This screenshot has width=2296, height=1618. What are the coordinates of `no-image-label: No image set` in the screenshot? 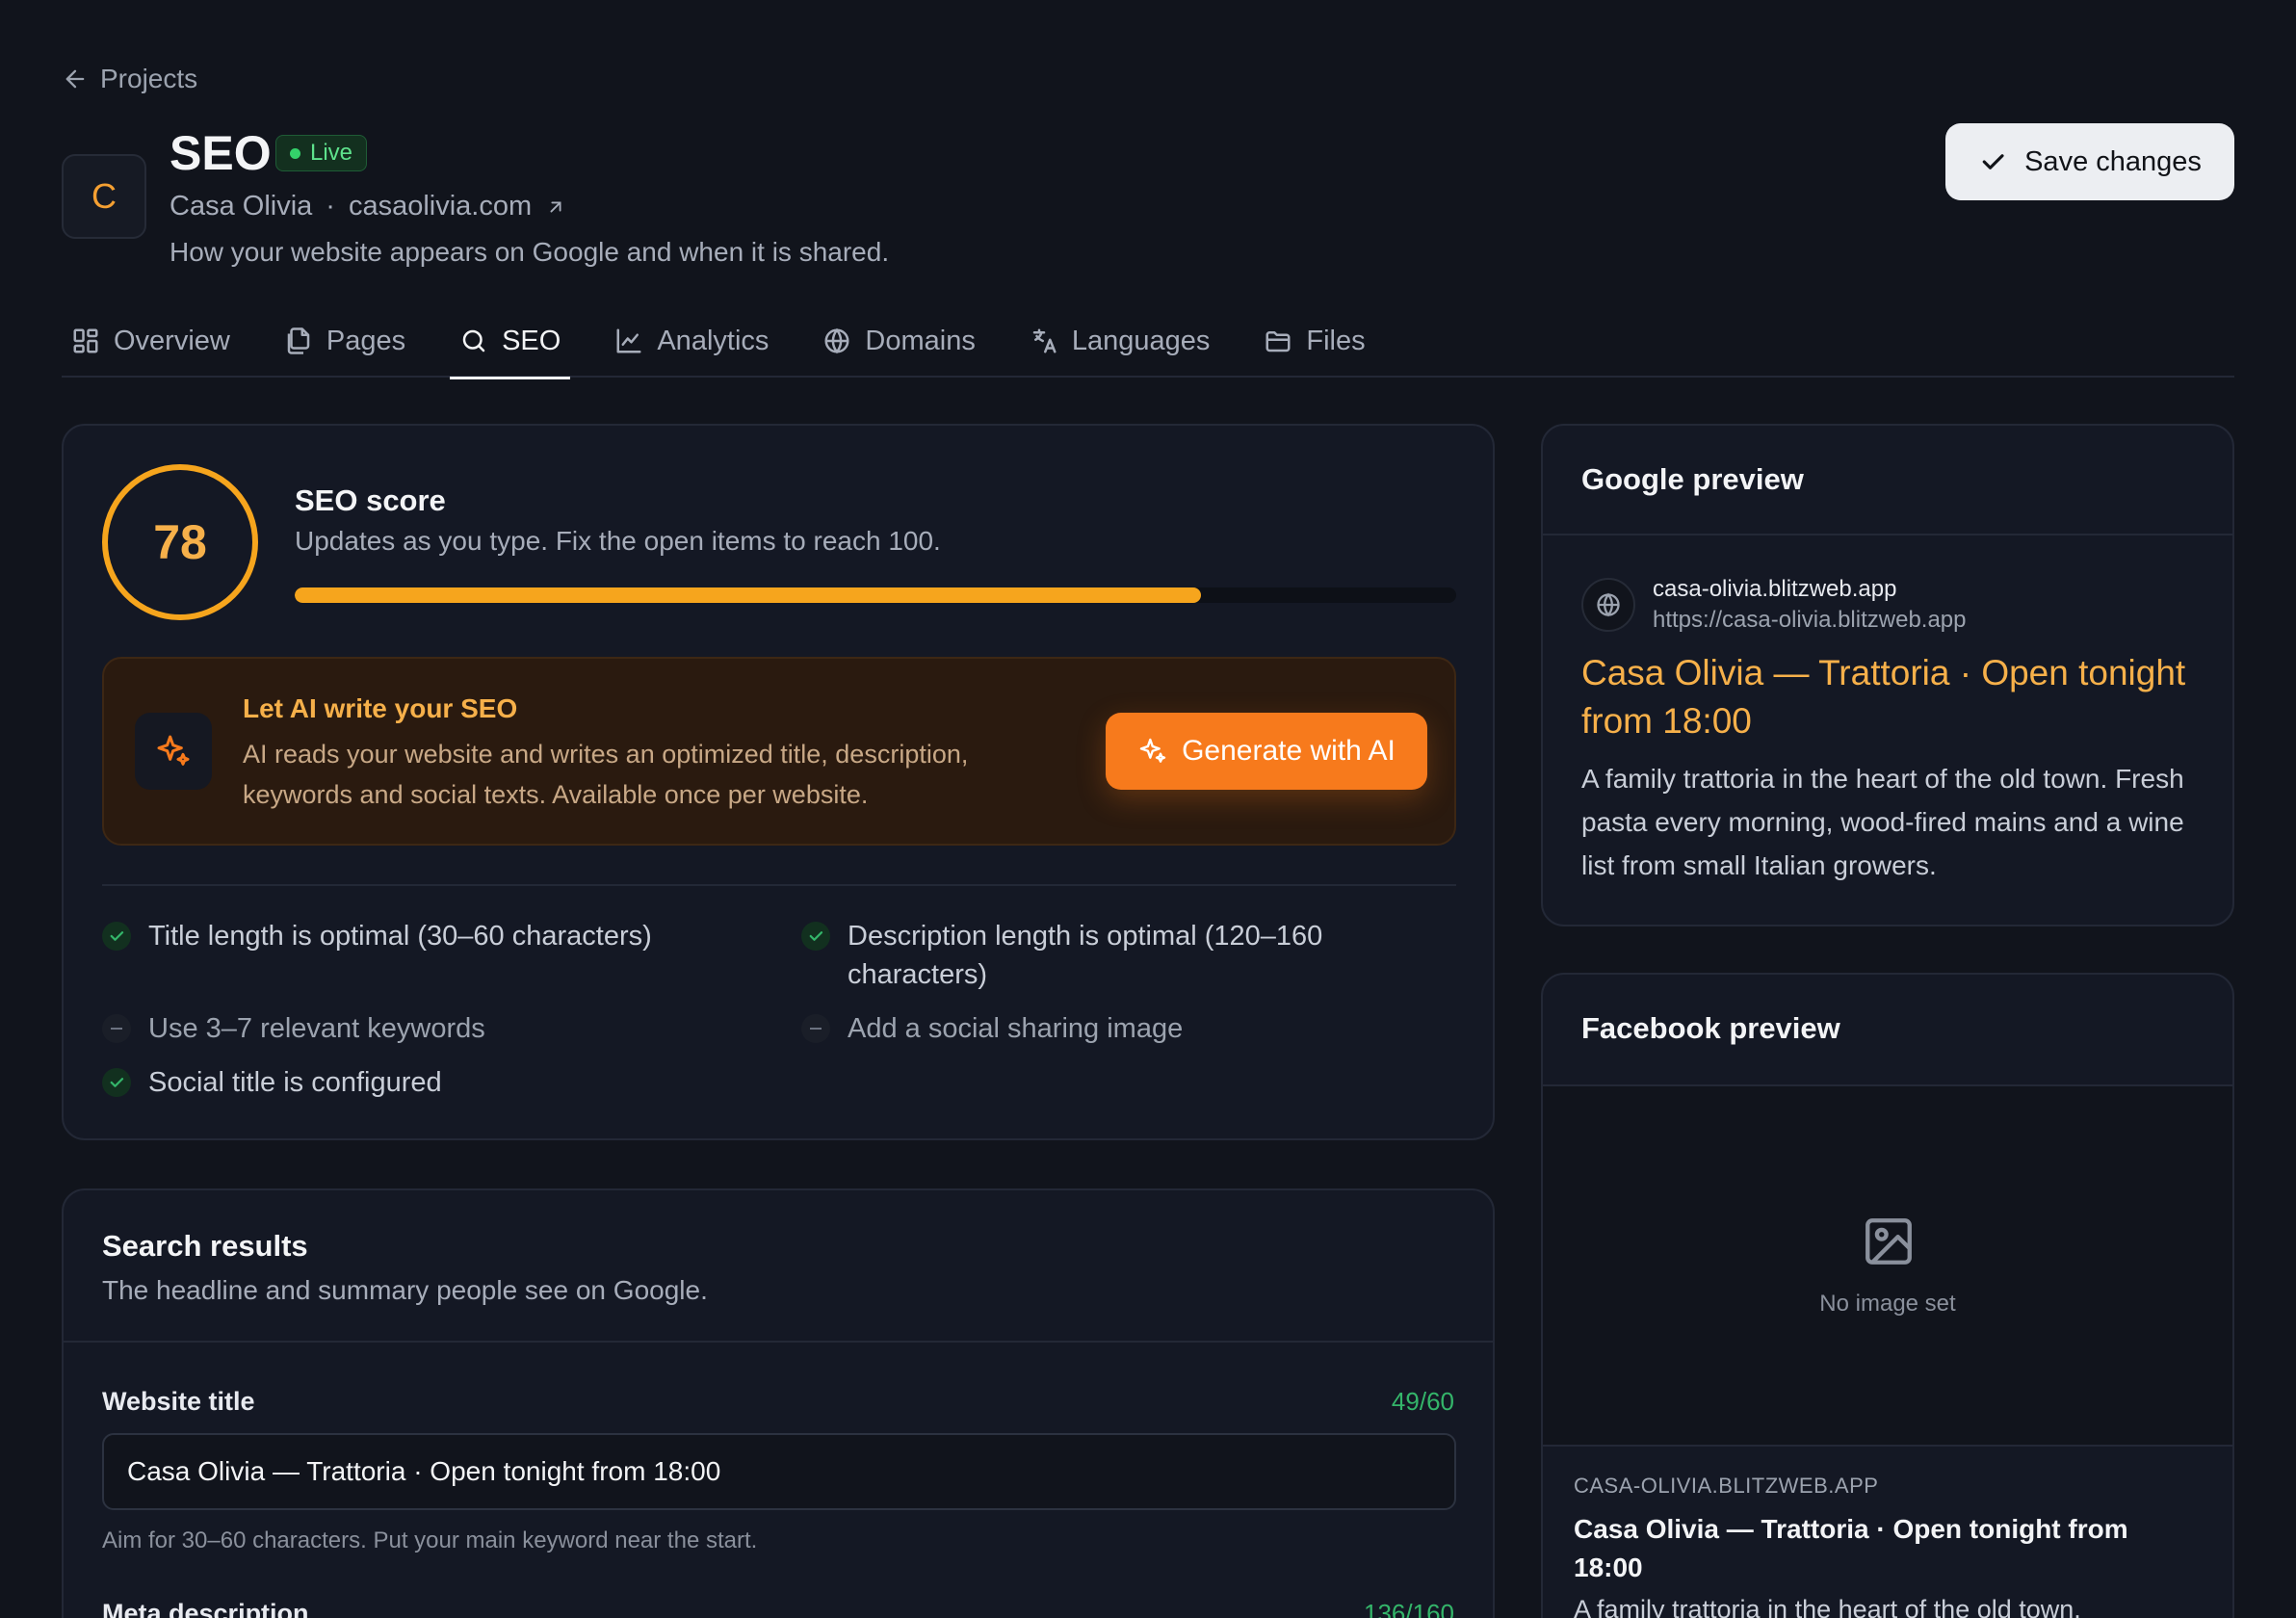 It's located at (1887, 1304).